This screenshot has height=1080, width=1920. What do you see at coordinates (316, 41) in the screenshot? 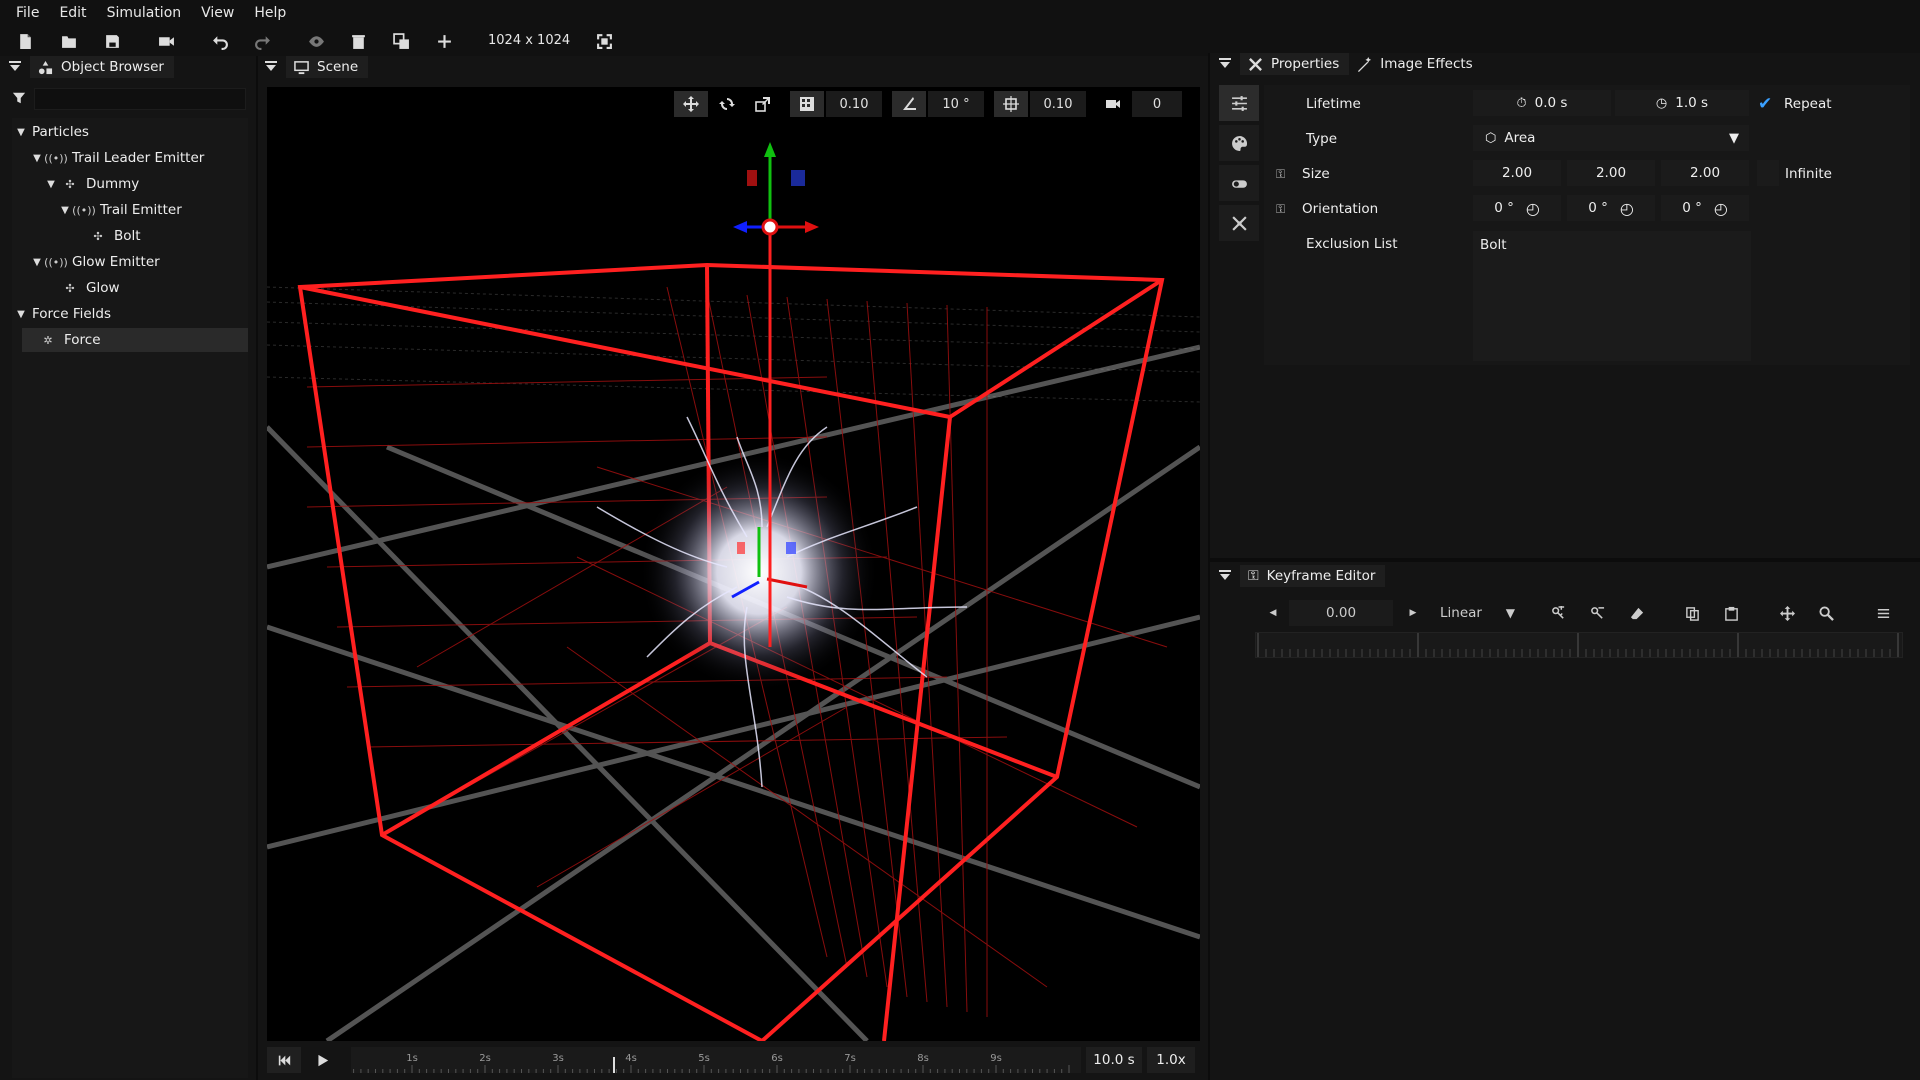
I see `visibility-eye-icon` at bounding box center [316, 41].